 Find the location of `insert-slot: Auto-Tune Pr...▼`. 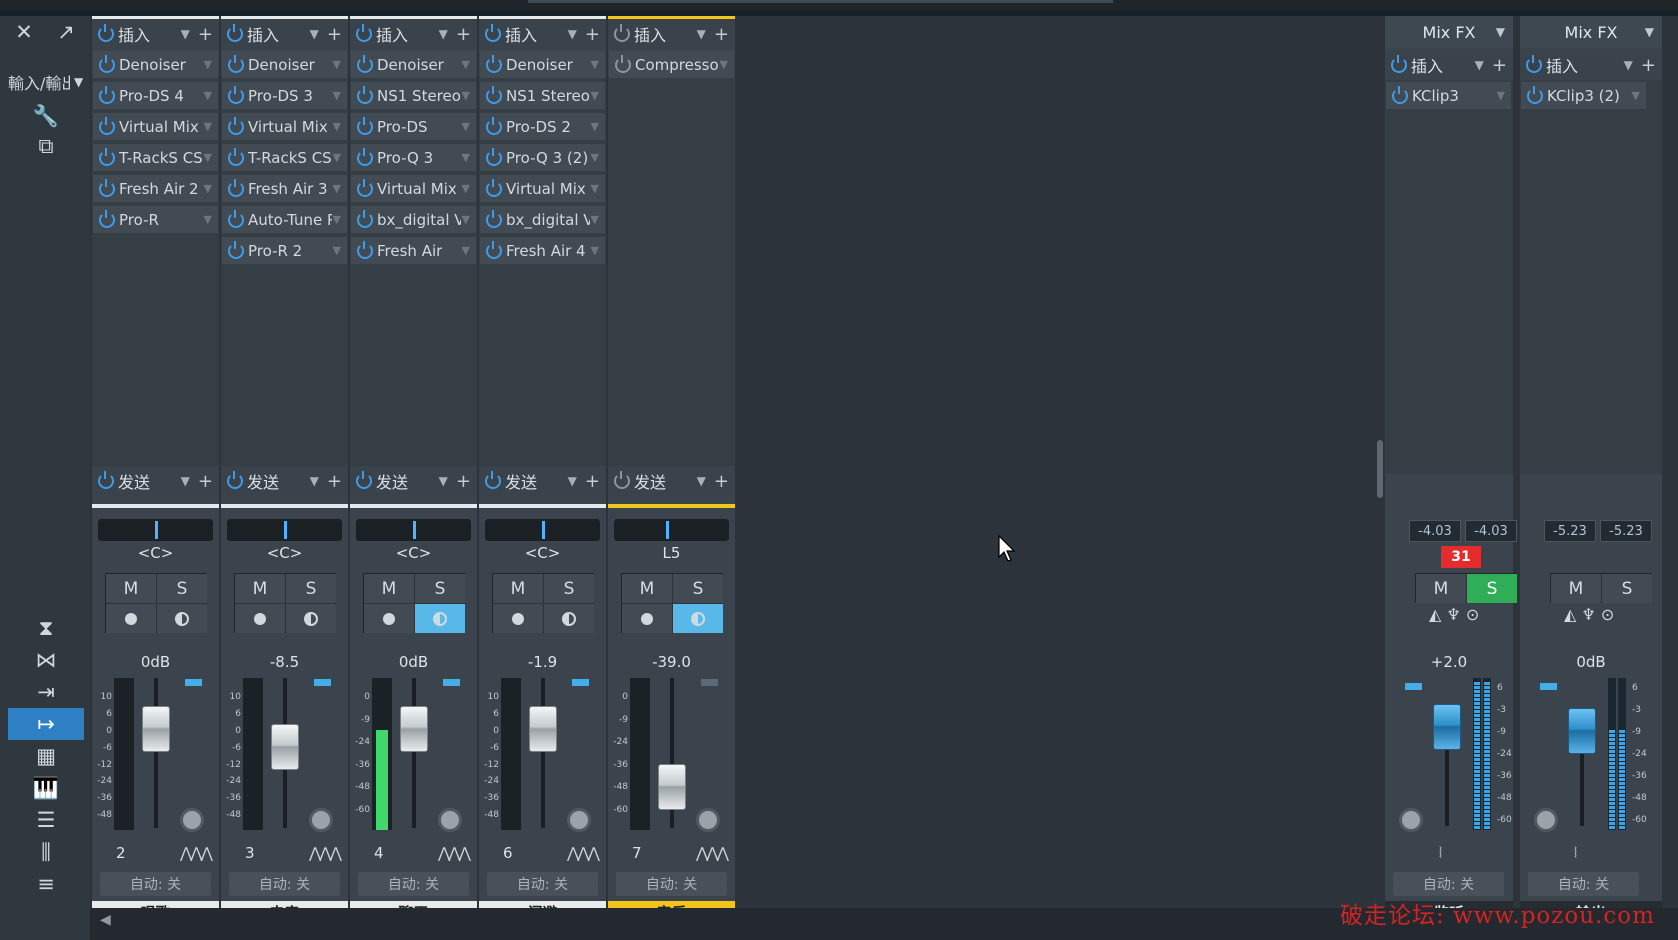

insert-slot: Auto-Tune Pr...▼ is located at coordinates (284, 220).